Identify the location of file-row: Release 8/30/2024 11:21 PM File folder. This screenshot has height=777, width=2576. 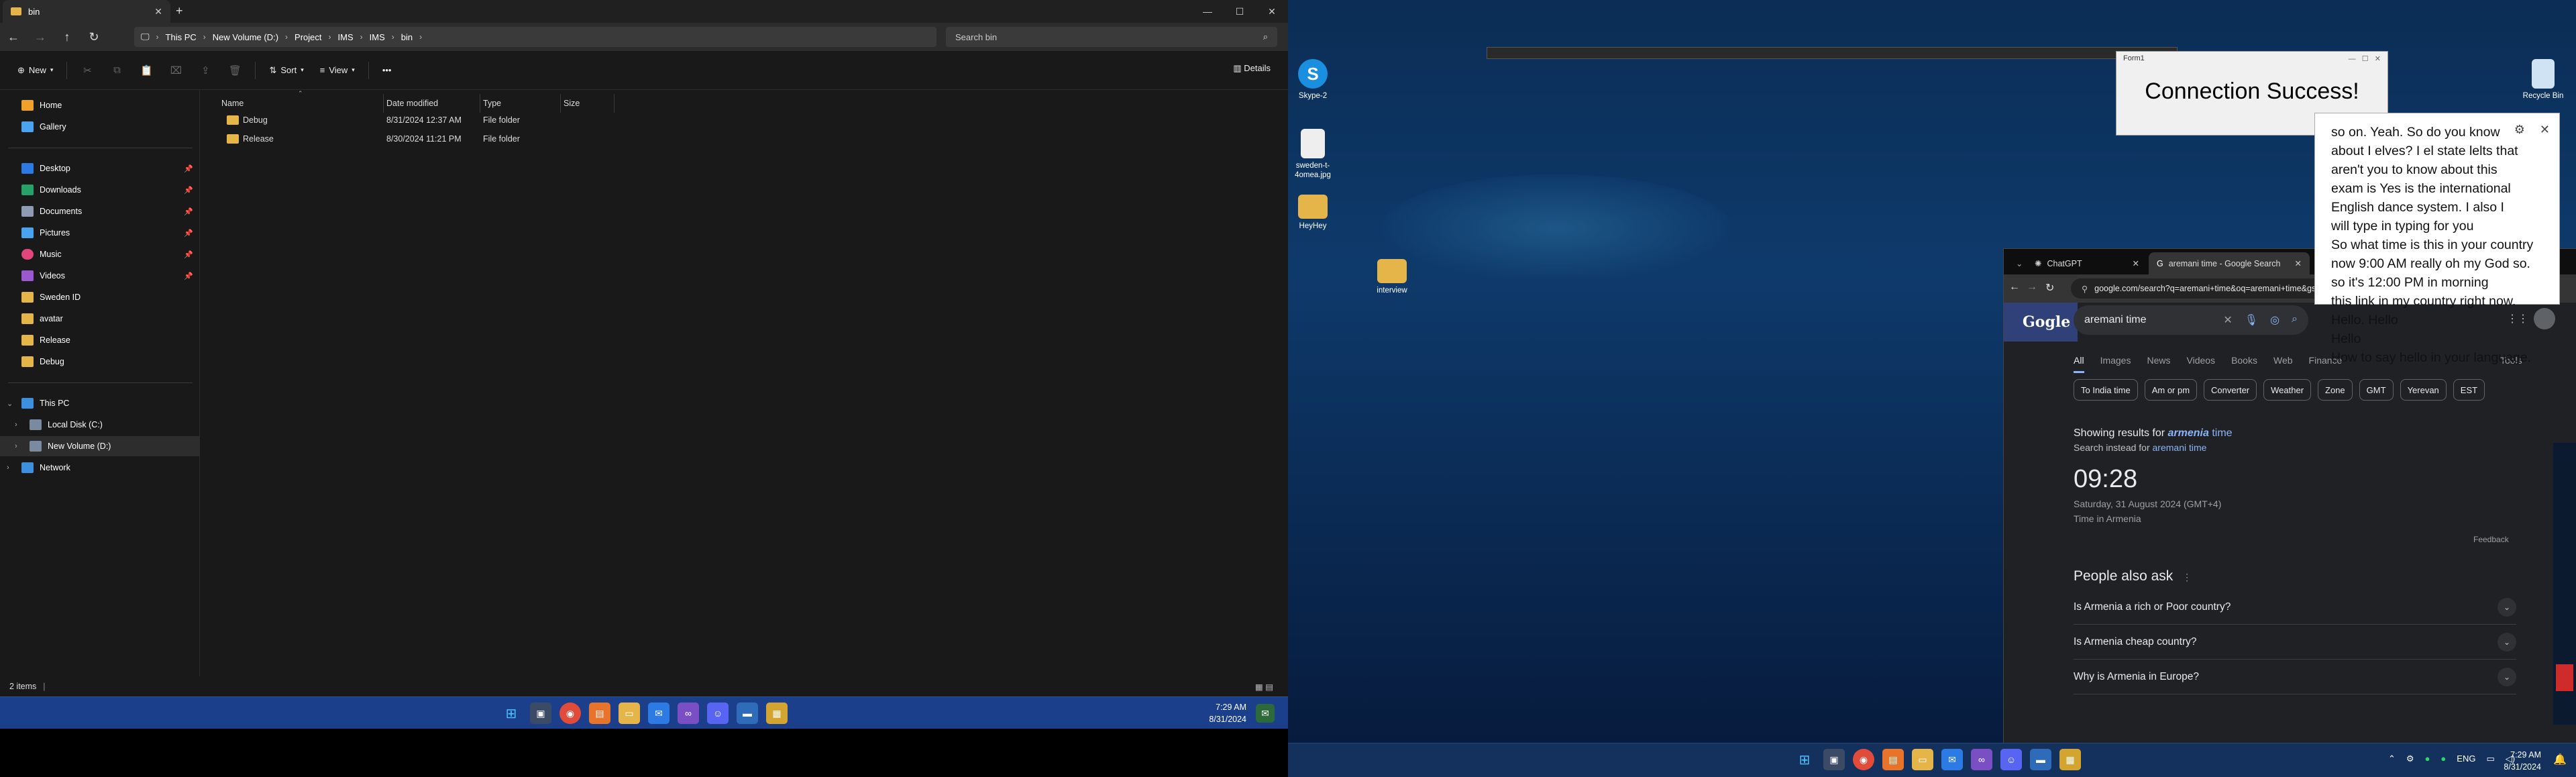
(416, 139).